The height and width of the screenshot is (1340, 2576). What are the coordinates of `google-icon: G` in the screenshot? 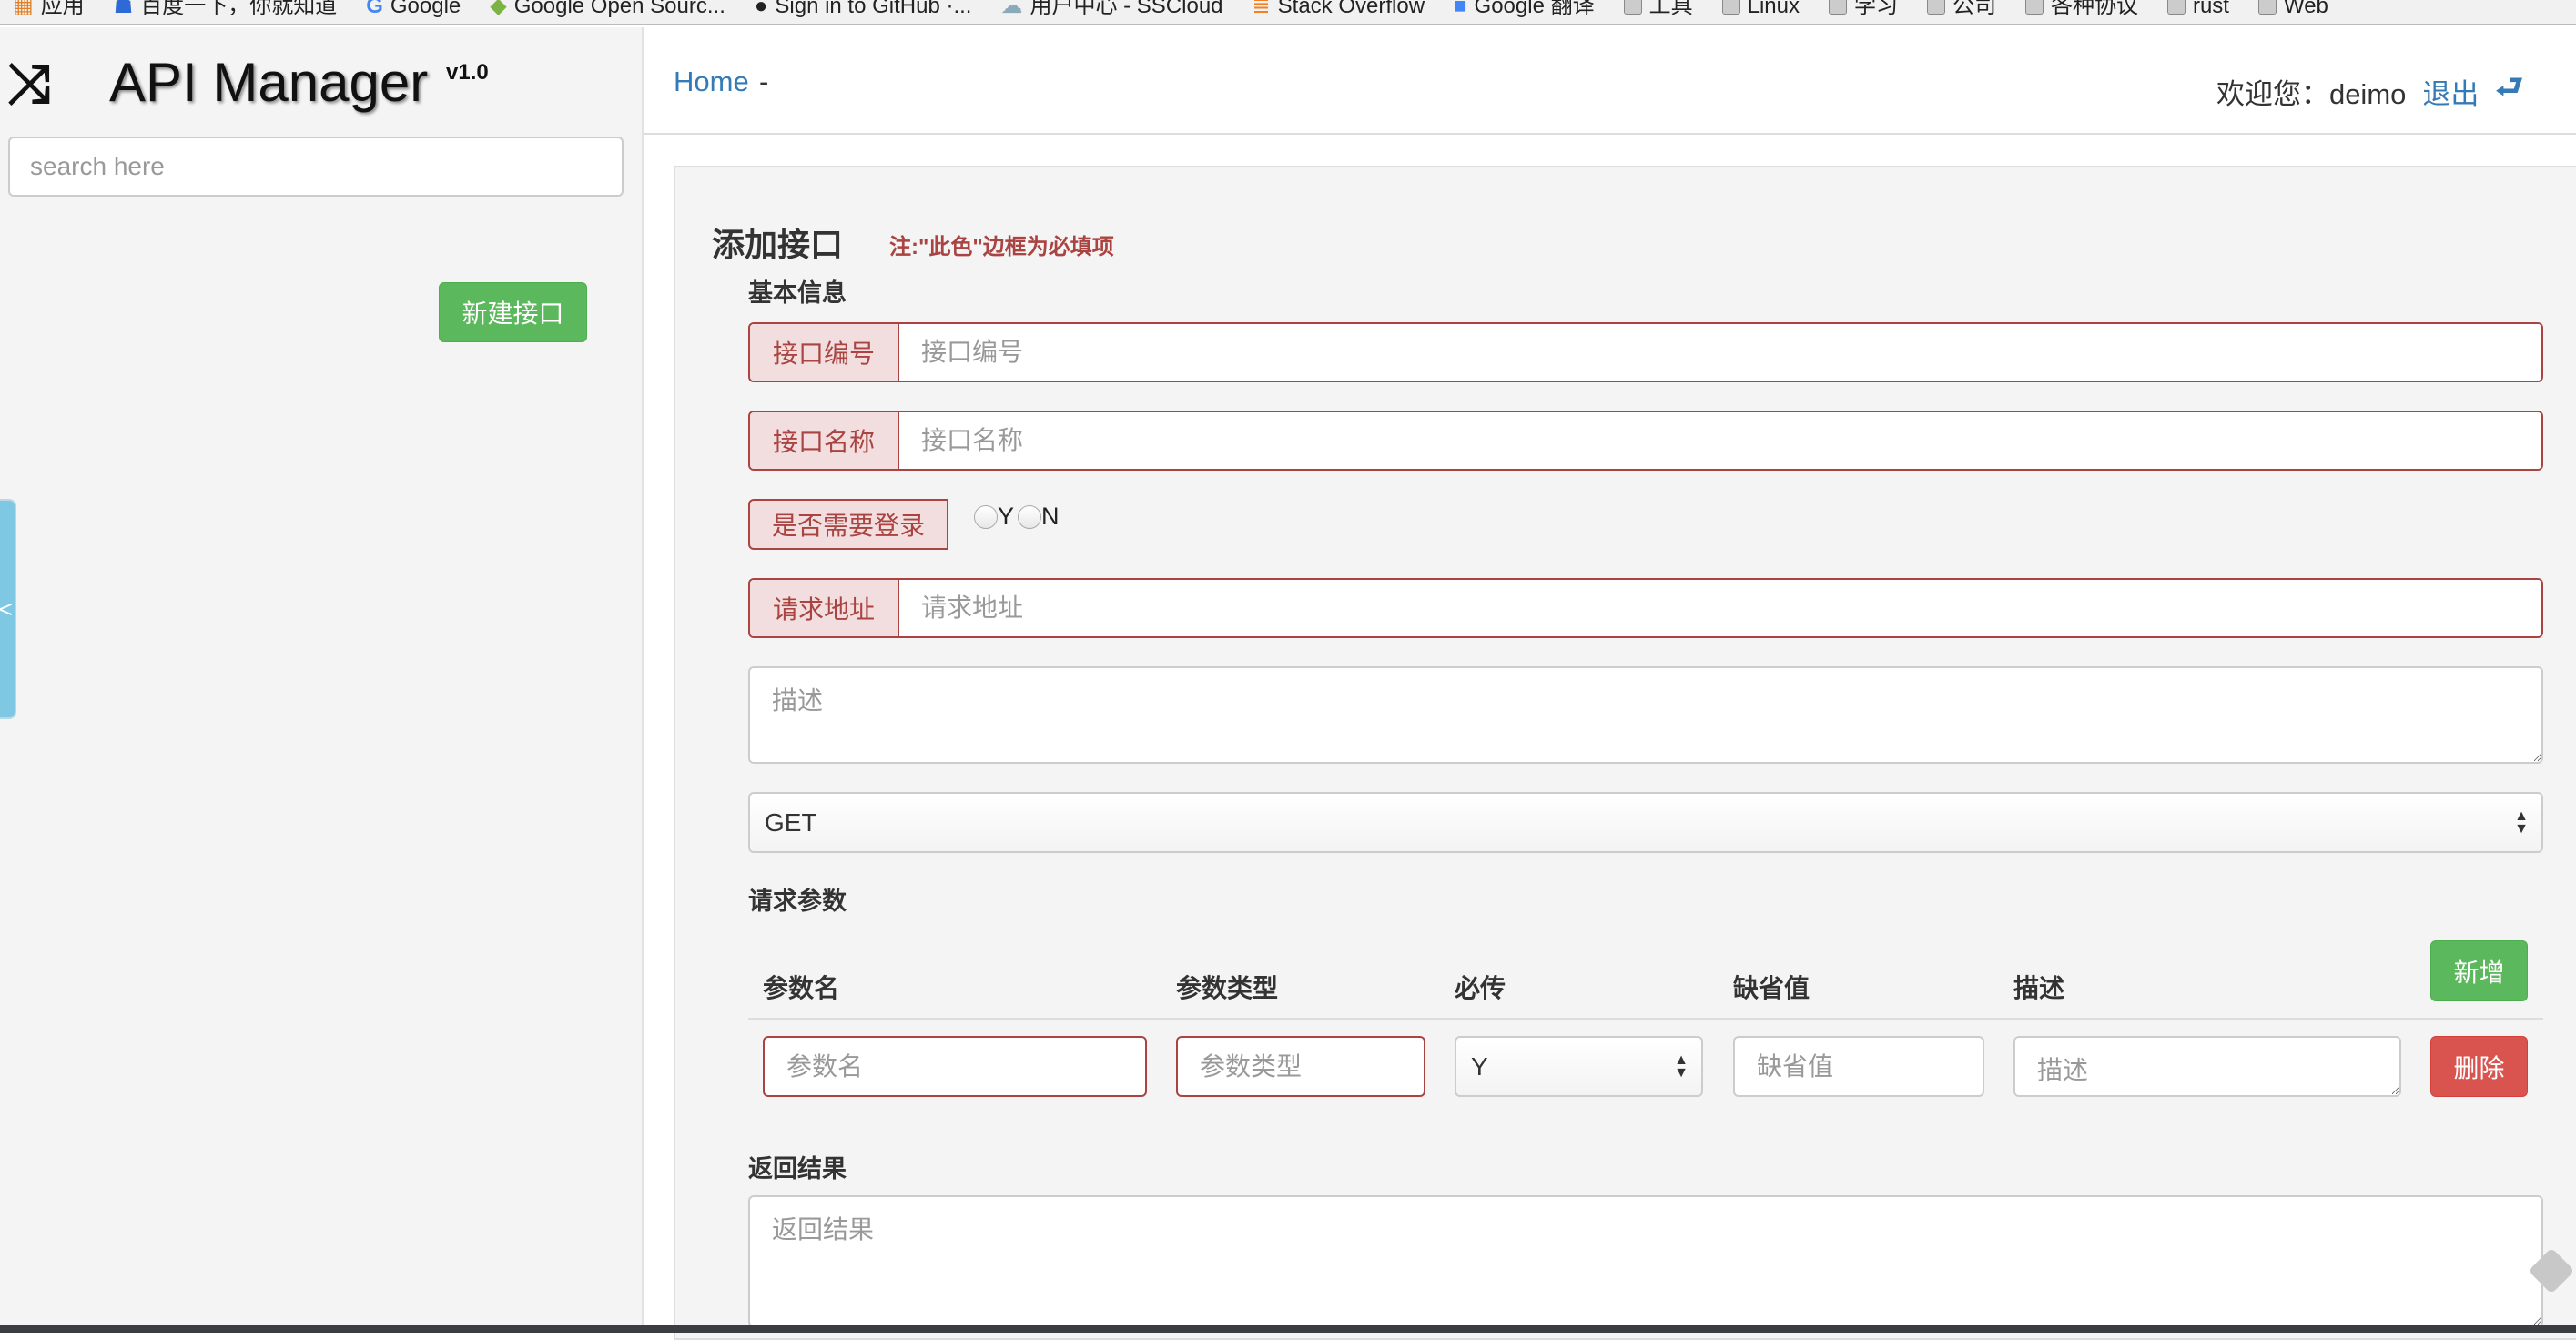 It's located at (374, 9).